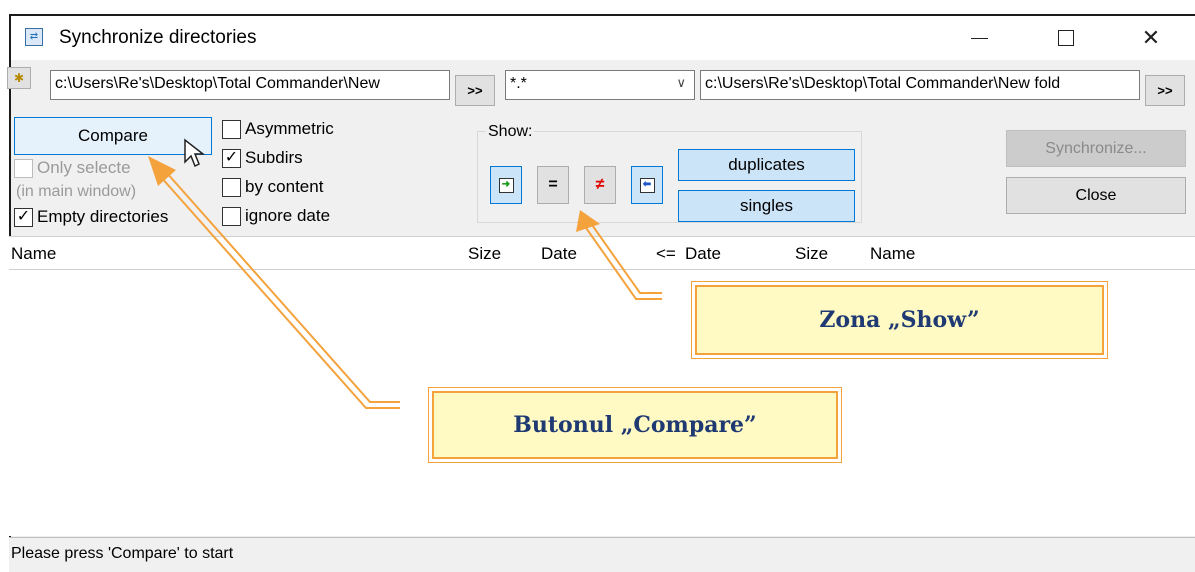 The width and height of the screenshot is (1195, 572). What do you see at coordinates (518, 83) in the screenshot?
I see `filter-value: *.*` at bounding box center [518, 83].